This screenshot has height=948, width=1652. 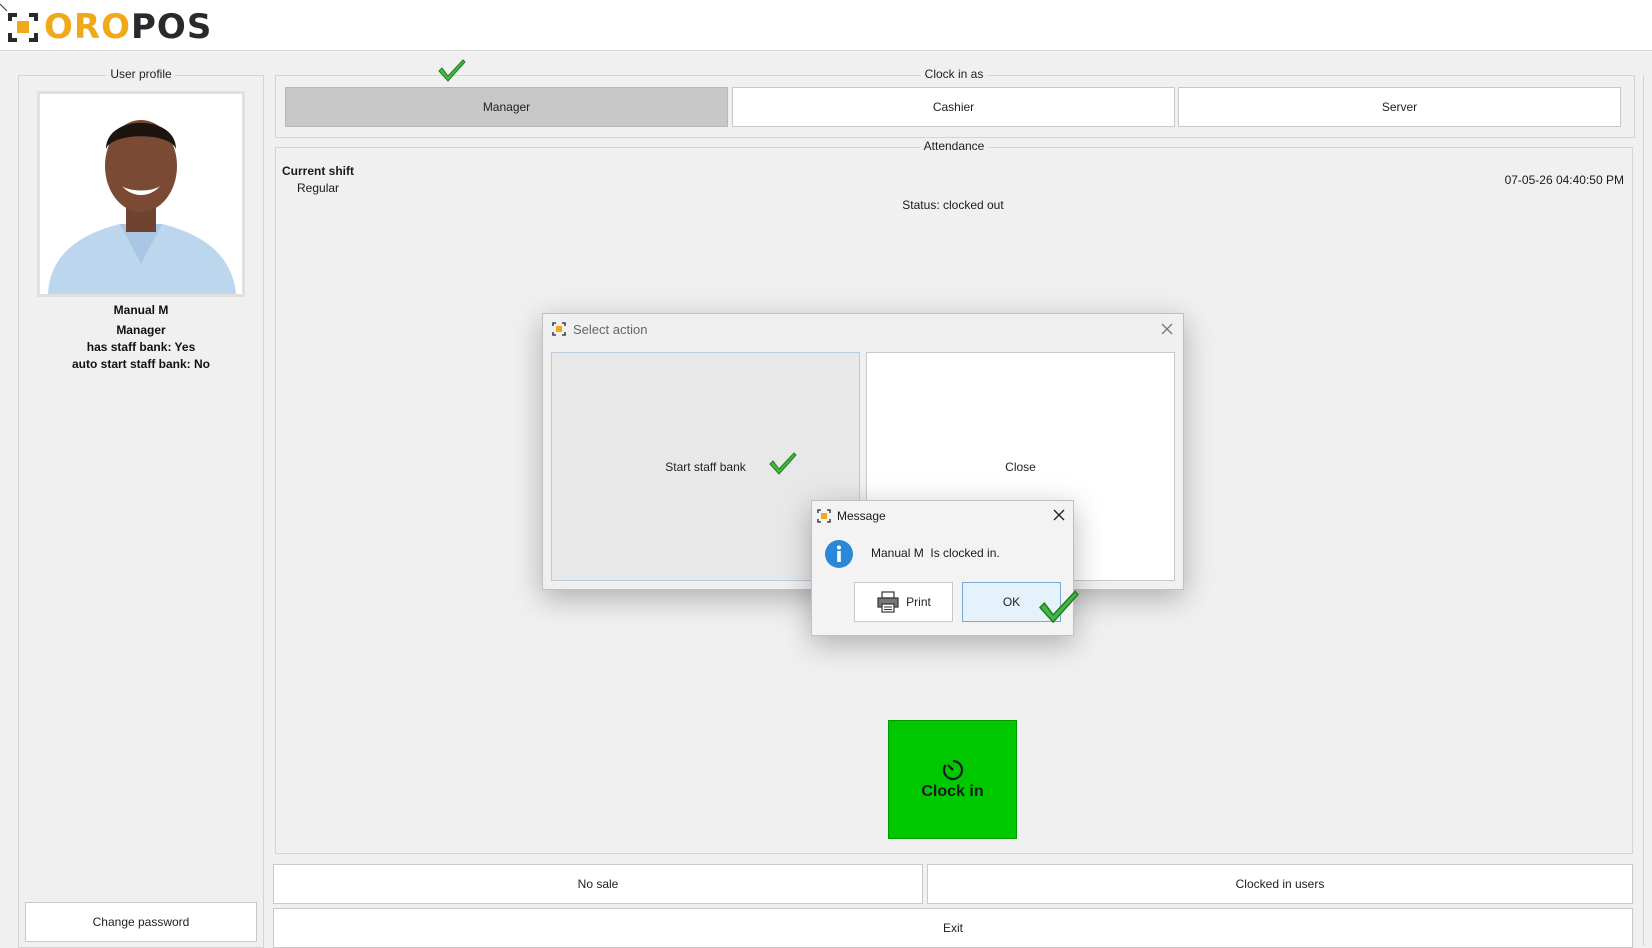 What do you see at coordinates (1167, 329) in the screenshot?
I see `select-action-close-icon` at bounding box center [1167, 329].